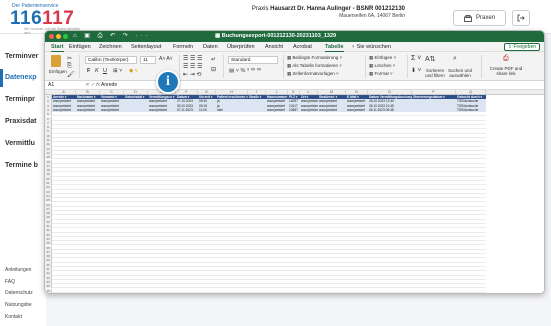 The width and height of the screenshot is (551, 326). Describe the element at coordinates (63, 85) in the screenshot. I see `name-box: A1` at that location.